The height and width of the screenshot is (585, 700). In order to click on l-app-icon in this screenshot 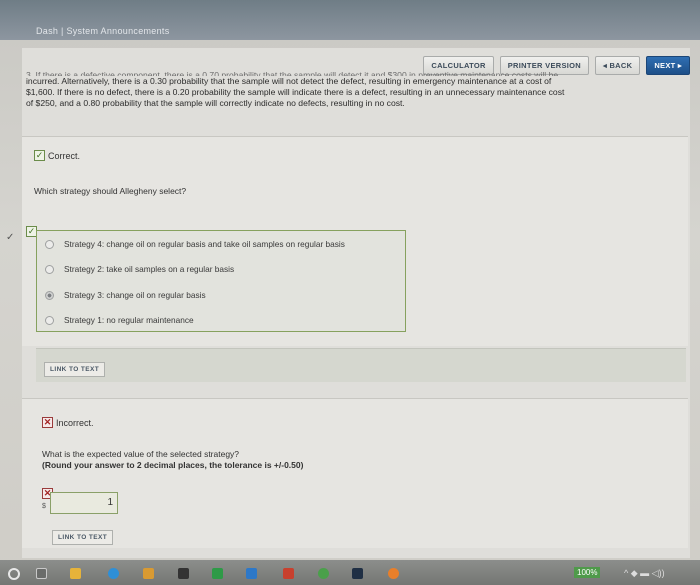, I will do `click(217, 573)`.